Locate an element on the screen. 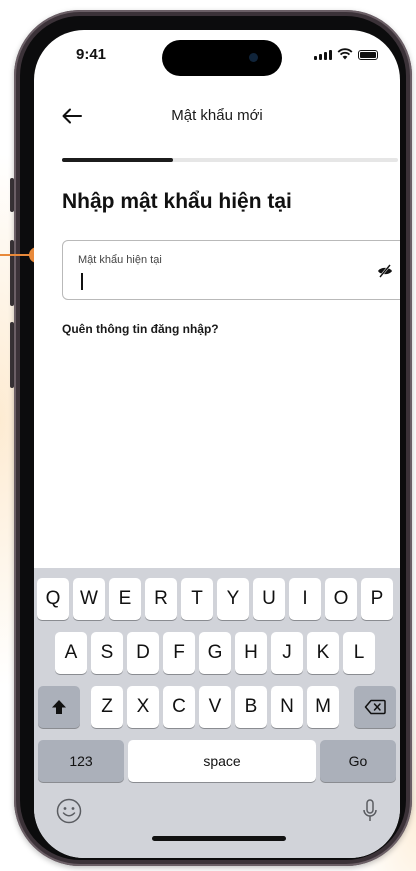  key-s: S is located at coordinates (107, 653).